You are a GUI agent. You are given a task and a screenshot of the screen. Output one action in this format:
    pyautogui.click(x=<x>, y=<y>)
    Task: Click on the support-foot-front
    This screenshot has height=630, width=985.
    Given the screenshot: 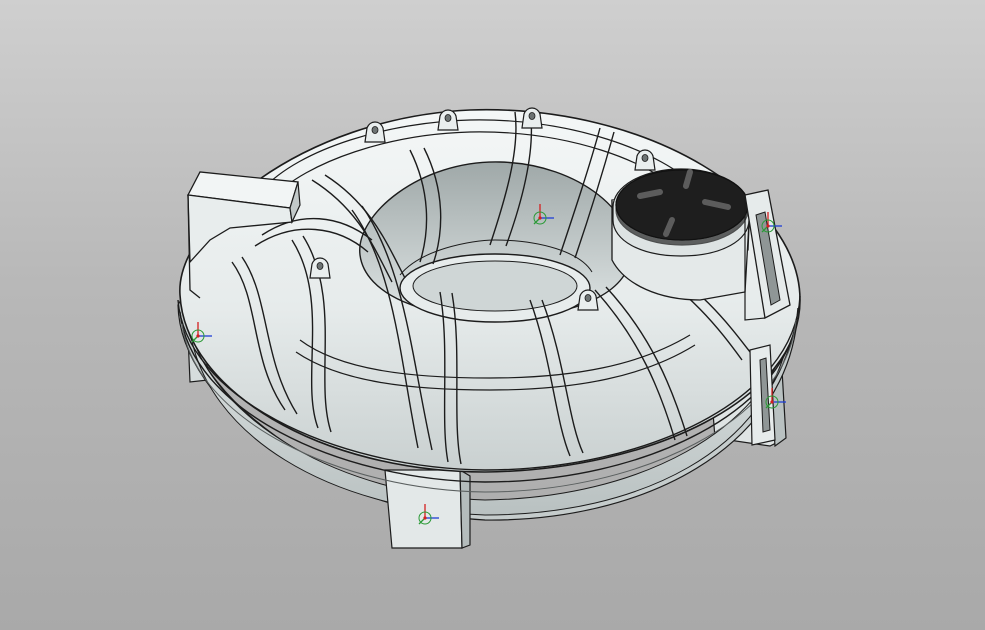 What is the action you would take?
    pyautogui.click(x=427, y=508)
    